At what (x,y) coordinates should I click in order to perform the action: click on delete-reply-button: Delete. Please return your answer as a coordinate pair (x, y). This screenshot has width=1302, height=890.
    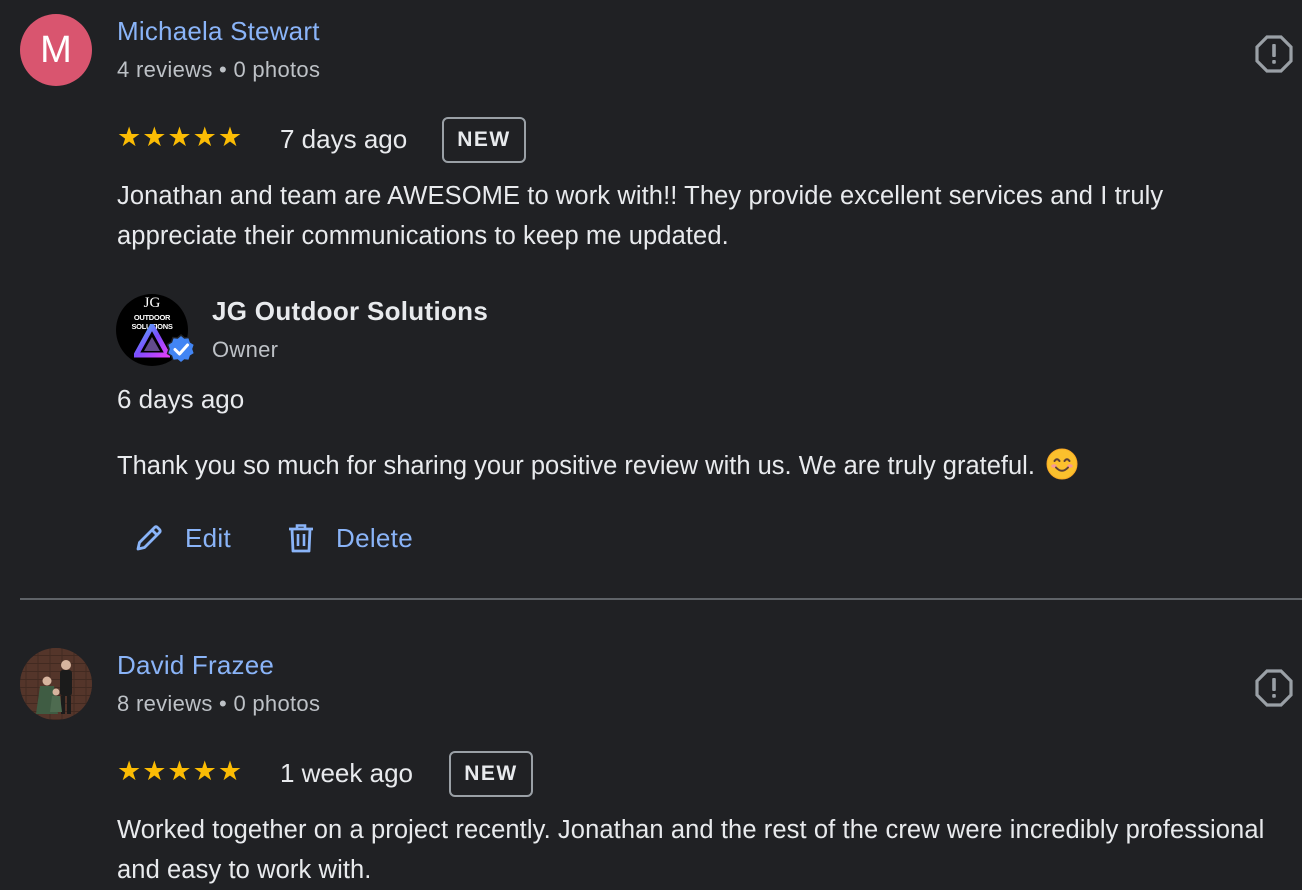
    Looking at the image, I should click on (349, 538).